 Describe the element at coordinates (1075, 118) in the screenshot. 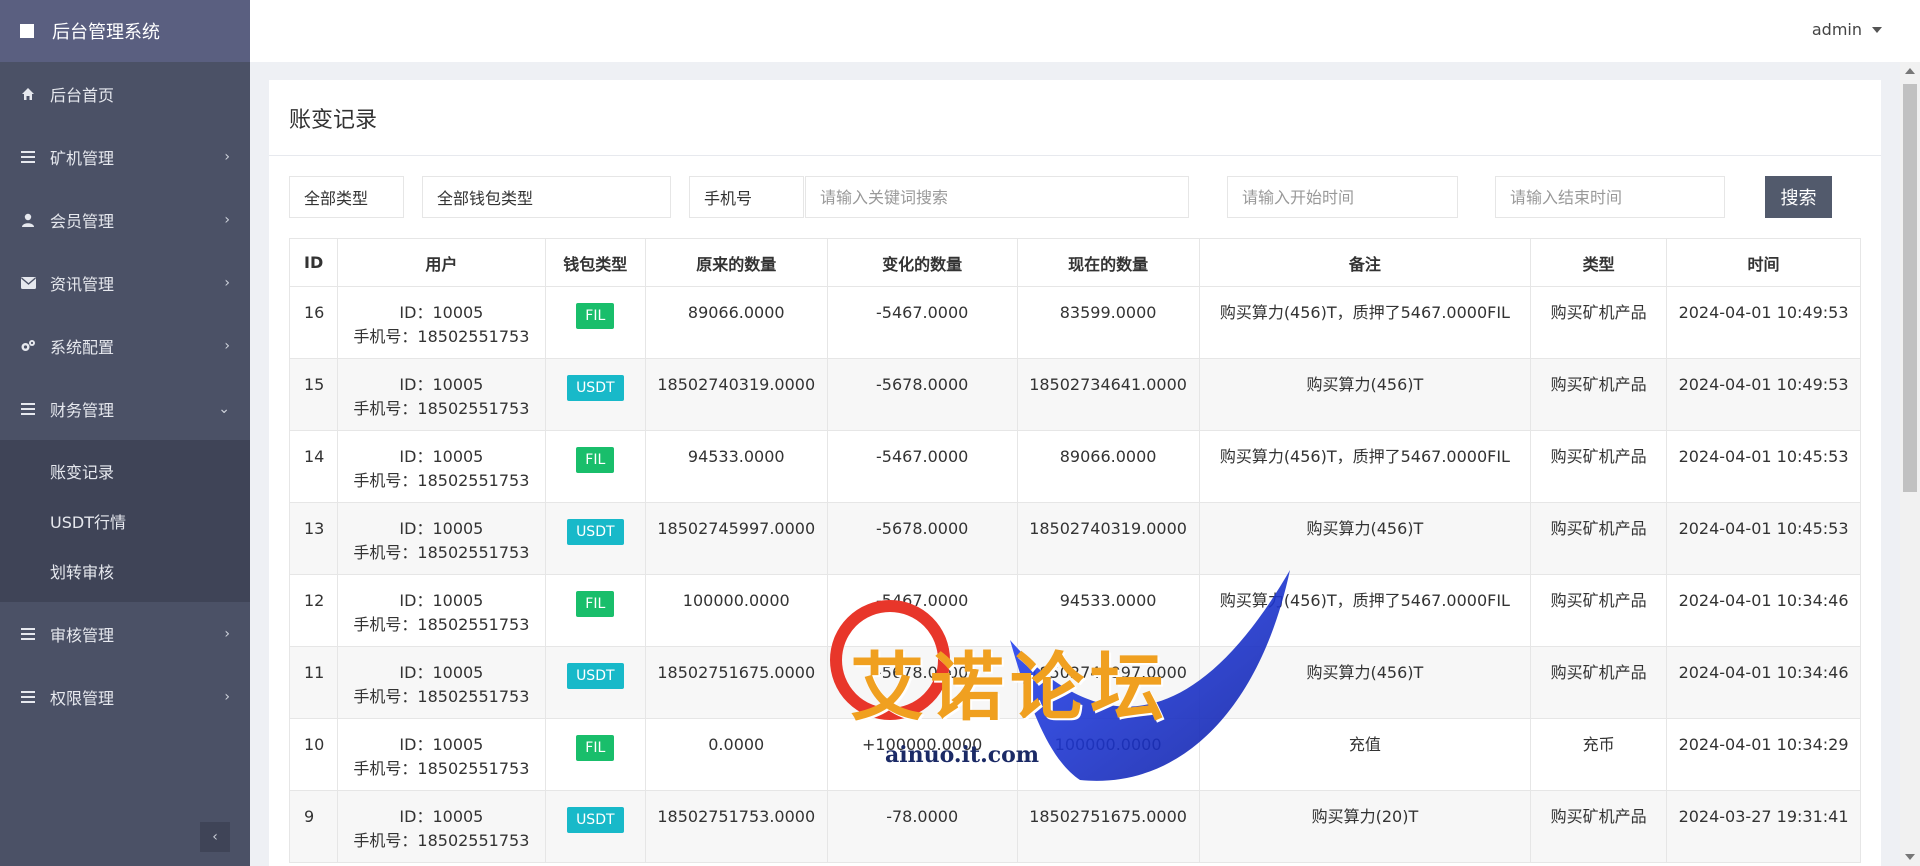

I see `page-title: 账变记录` at that location.